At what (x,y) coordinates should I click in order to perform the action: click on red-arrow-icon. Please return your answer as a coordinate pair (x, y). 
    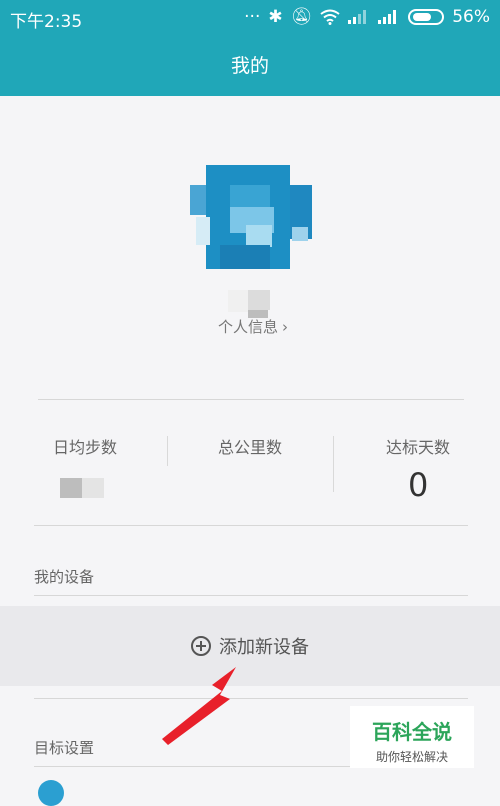
    Looking at the image, I should click on (199, 706).